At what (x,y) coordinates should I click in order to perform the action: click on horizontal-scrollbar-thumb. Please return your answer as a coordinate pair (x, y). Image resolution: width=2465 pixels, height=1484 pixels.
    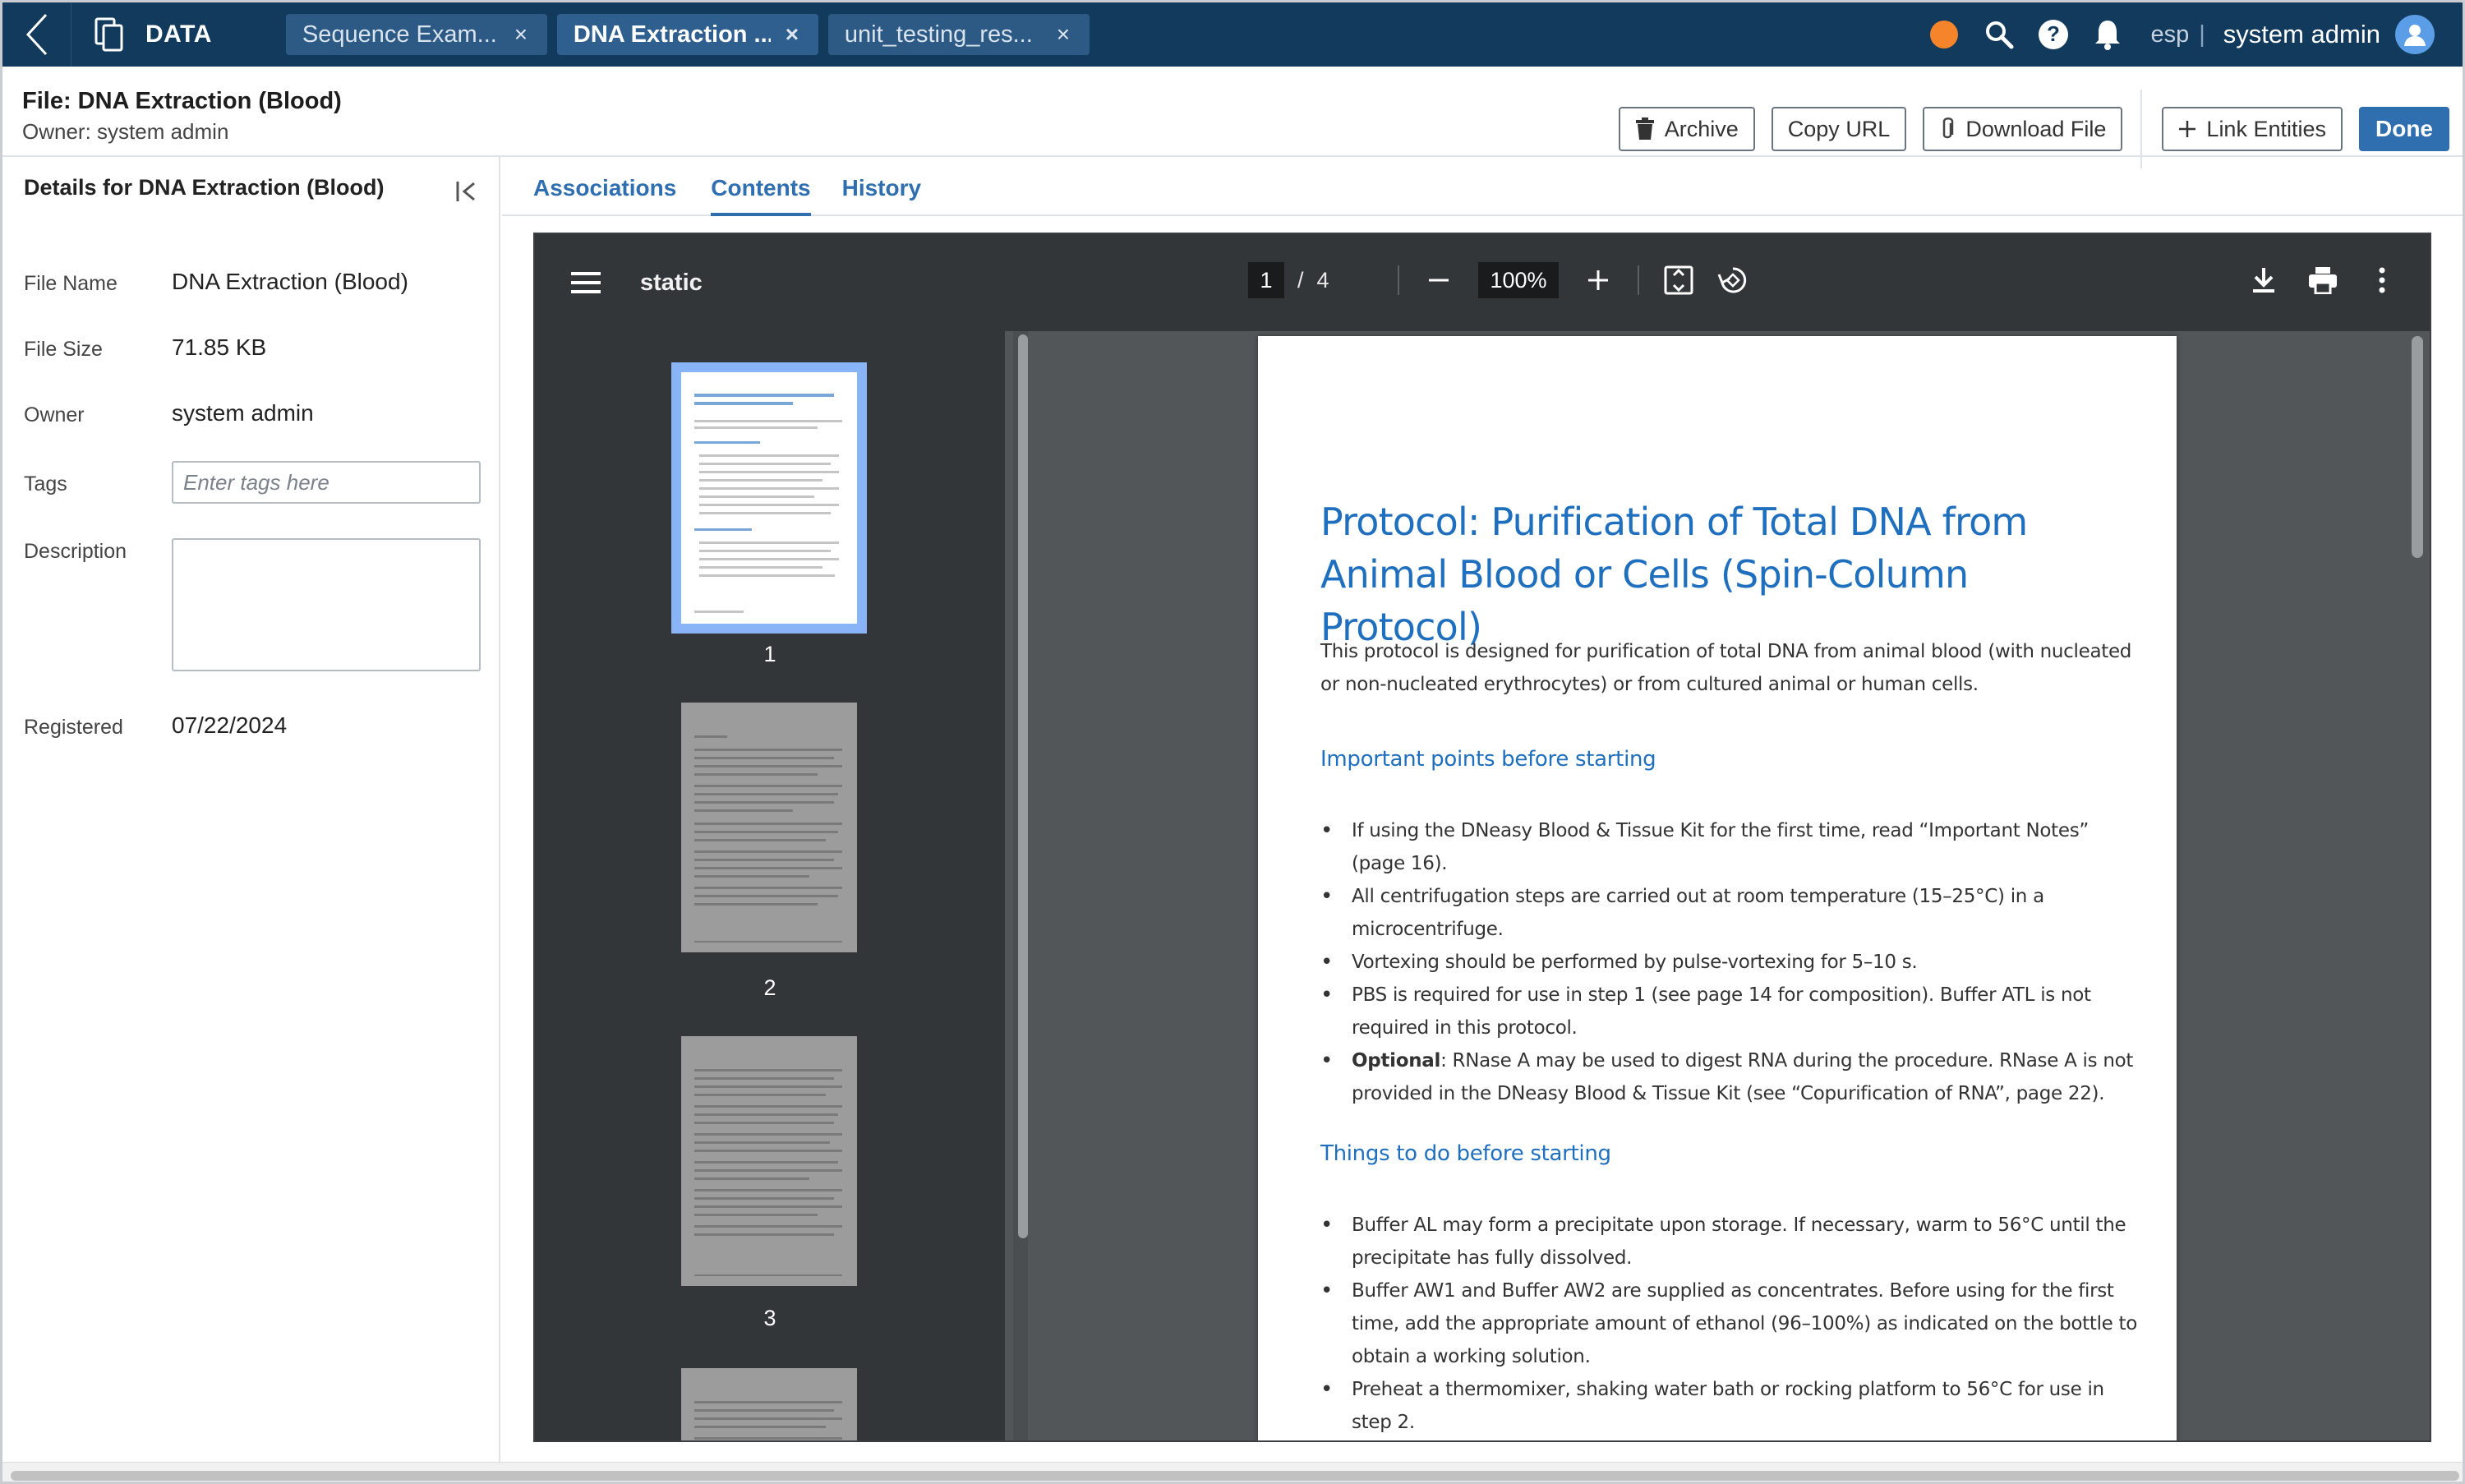
    Looking at the image, I should click on (1235, 1476).